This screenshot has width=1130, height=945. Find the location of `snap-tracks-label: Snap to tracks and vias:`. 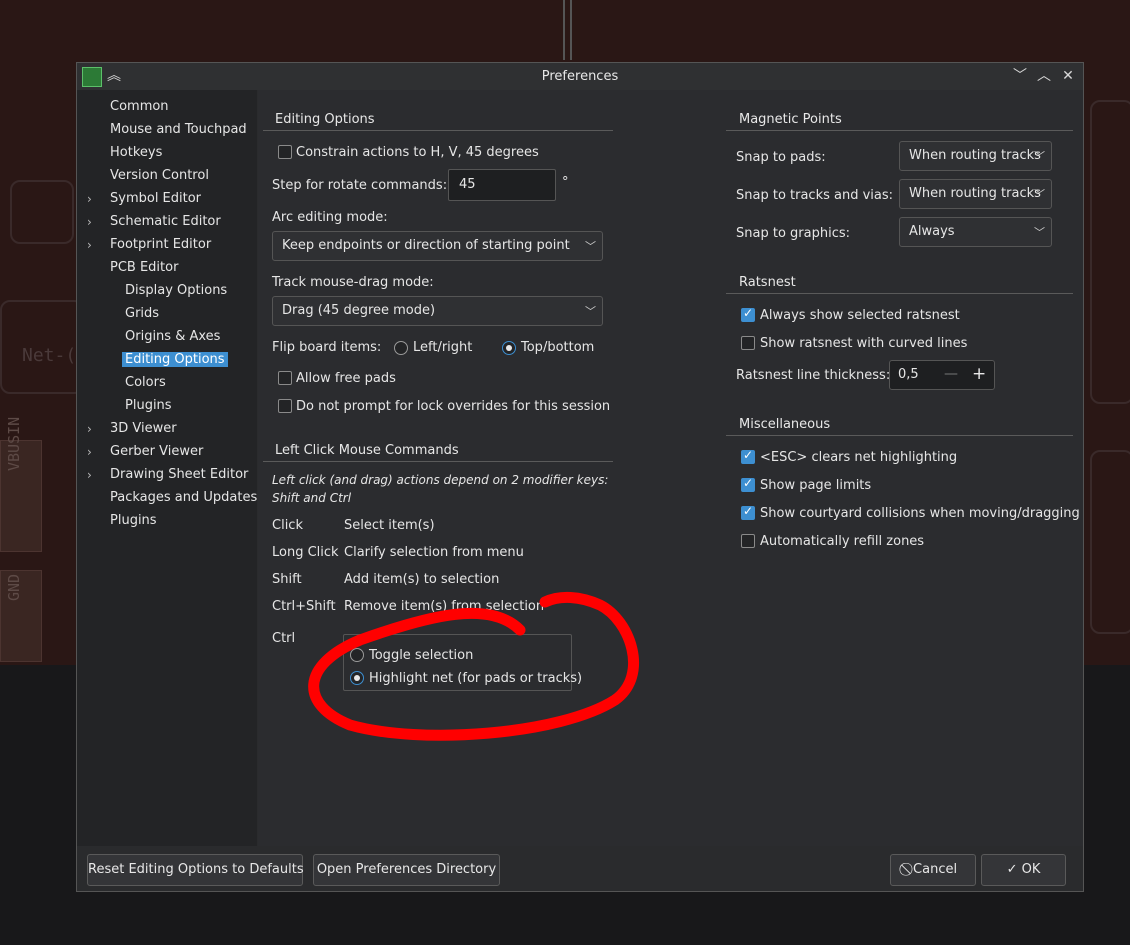

snap-tracks-label: Snap to tracks and vias: is located at coordinates (815, 195).